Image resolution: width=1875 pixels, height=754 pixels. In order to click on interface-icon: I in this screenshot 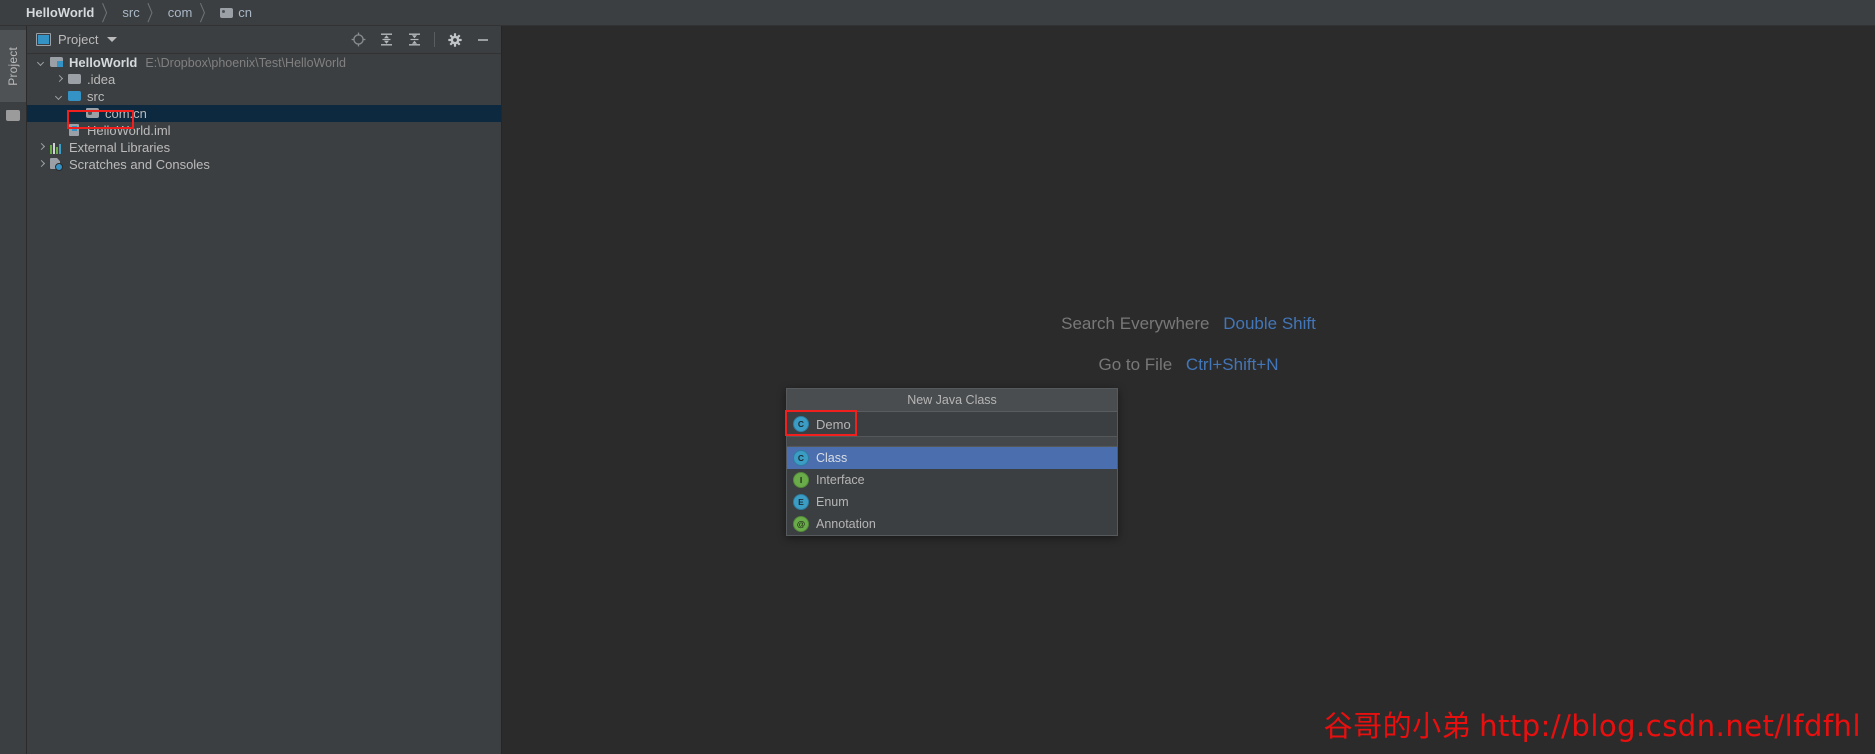, I will do `click(801, 480)`.